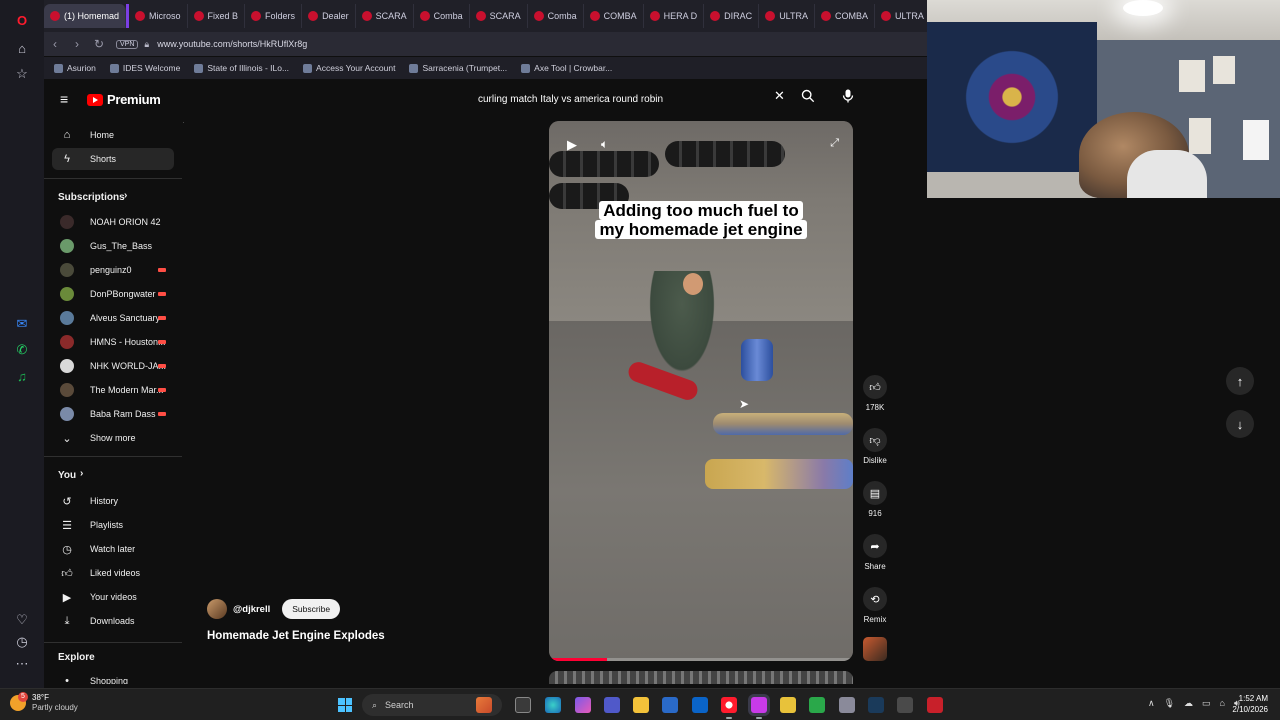  Describe the element at coordinates (232, 44) in the screenshot. I see `url-field: www.youtube.com/shorts/HkRUflXr8g` at that location.